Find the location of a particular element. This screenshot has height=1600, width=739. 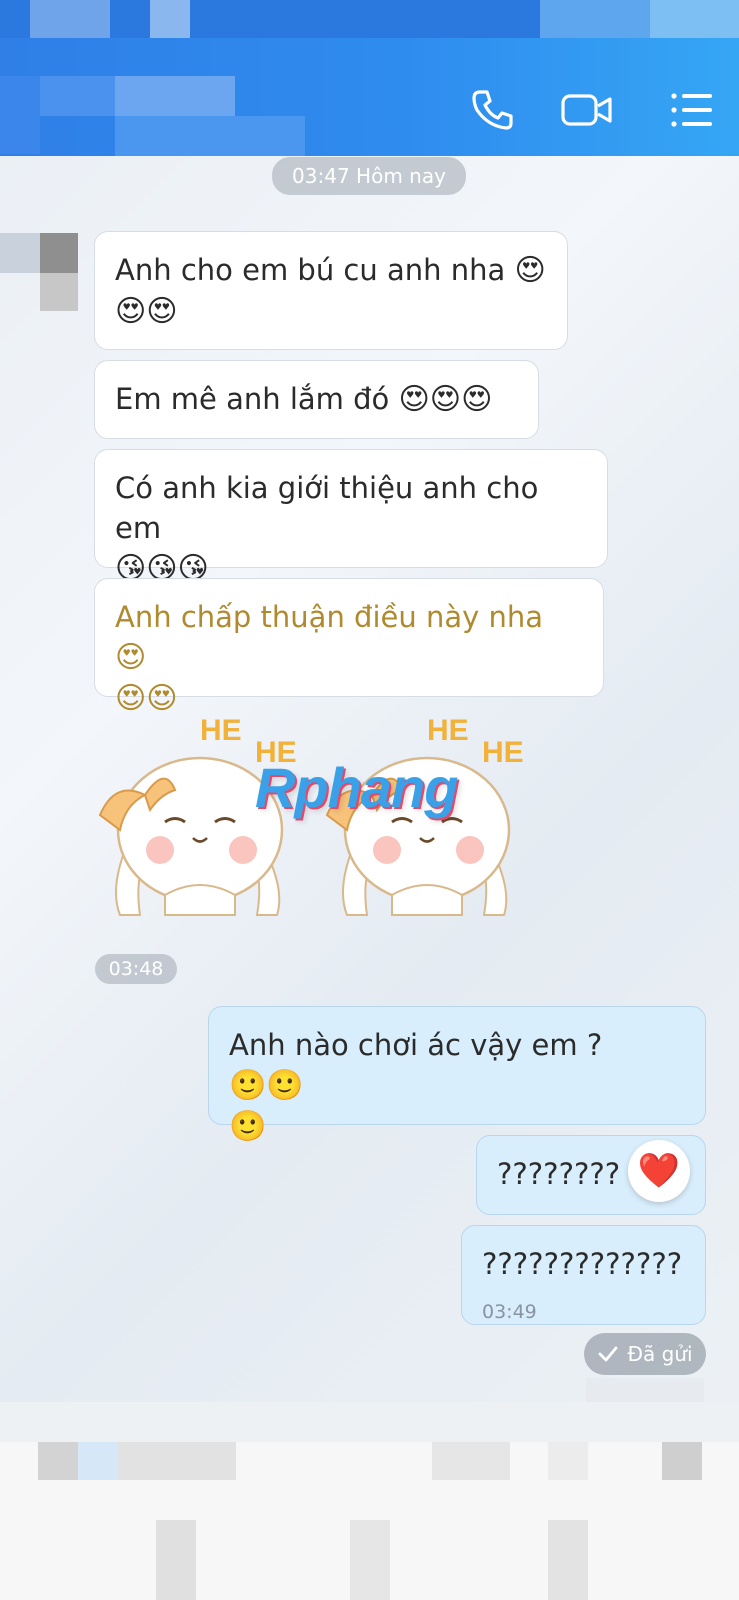

video-call-icon is located at coordinates (587, 110).